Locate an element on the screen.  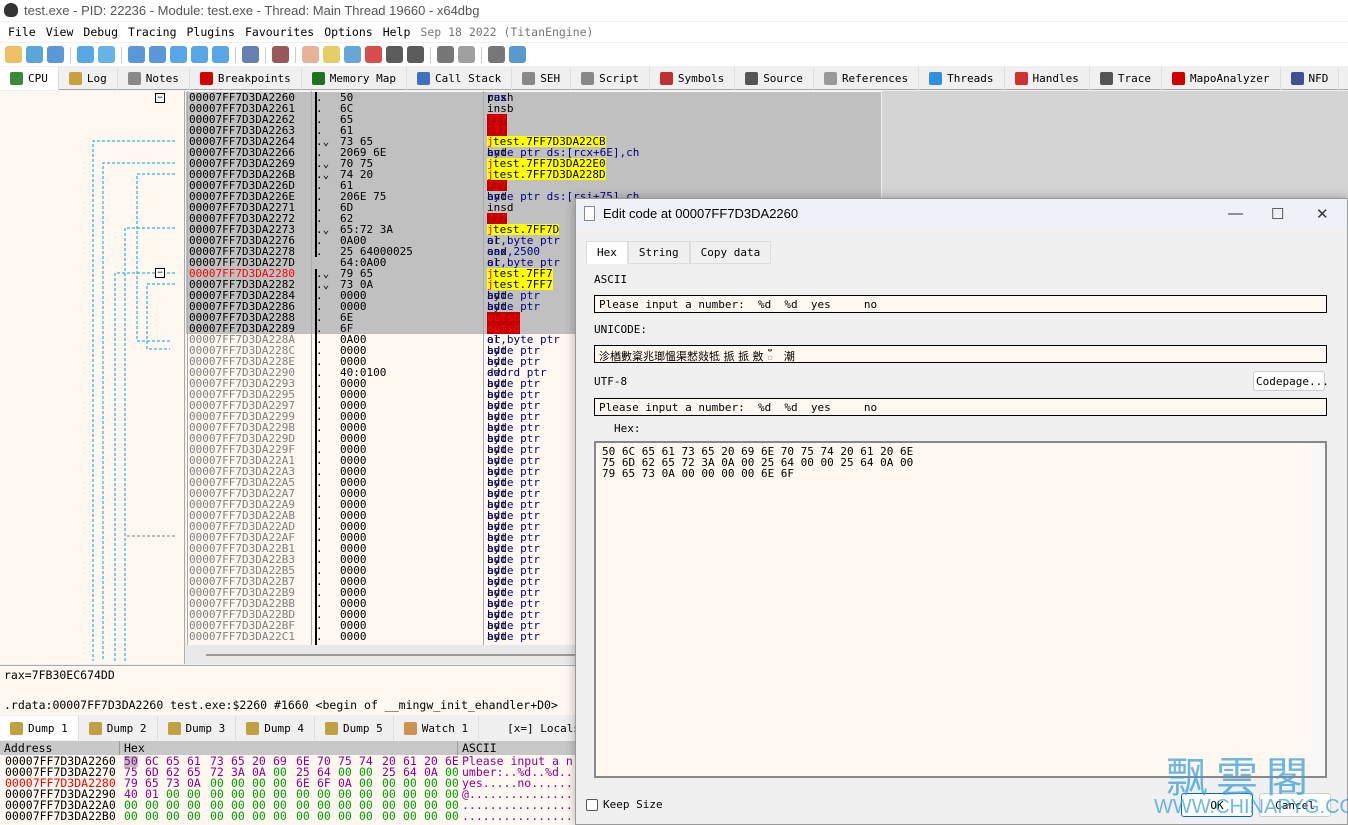
tab-copy-data: Copy data is located at coordinates (730, 252).